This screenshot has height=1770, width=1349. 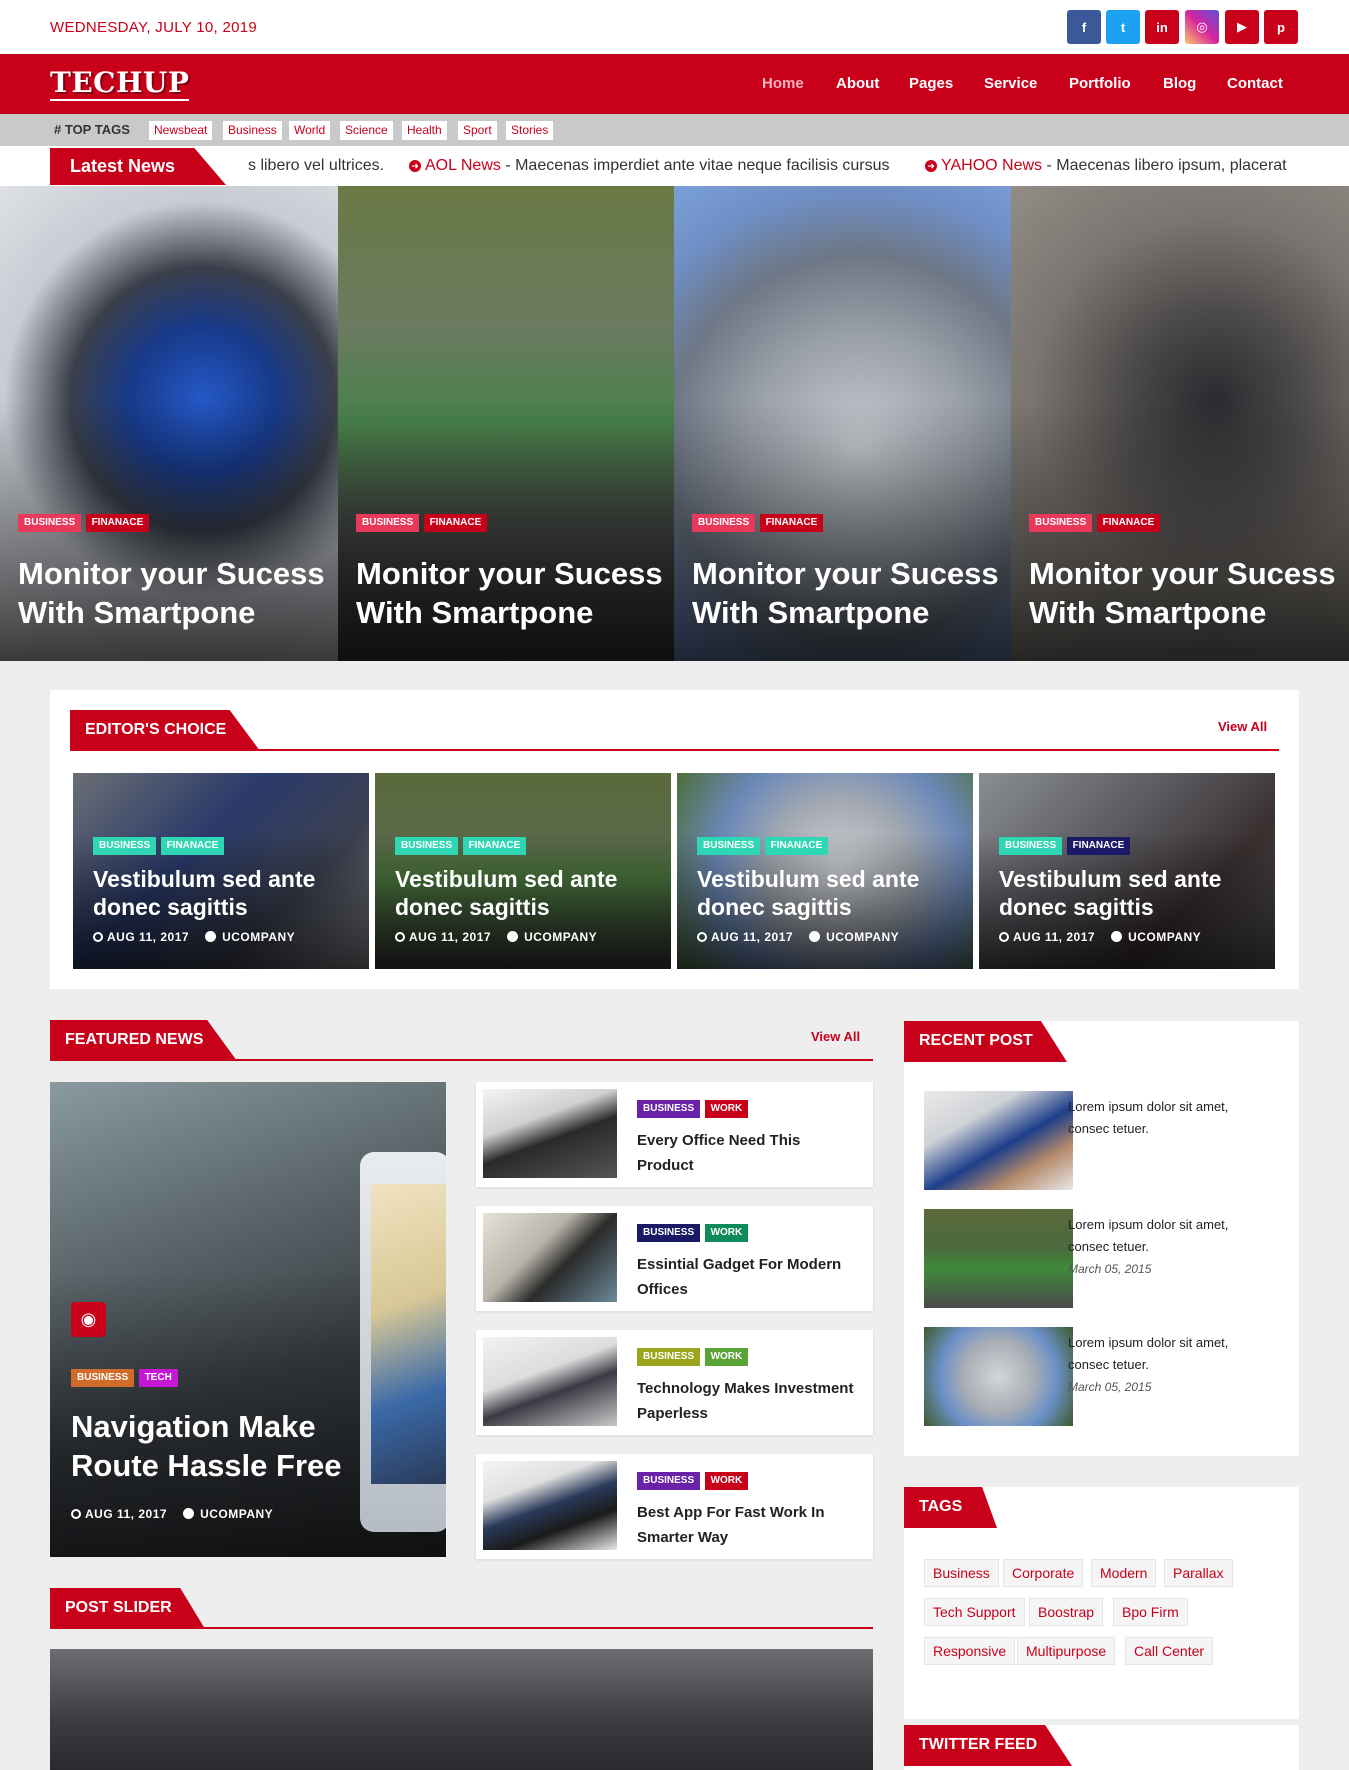 What do you see at coordinates (252, 130) in the screenshot?
I see `top-tag-business: Business` at bounding box center [252, 130].